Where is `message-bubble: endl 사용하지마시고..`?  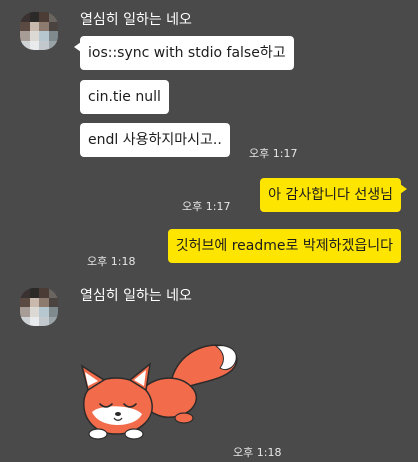 message-bubble: endl 사용하지마시고.. is located at coordinates (155, 140).